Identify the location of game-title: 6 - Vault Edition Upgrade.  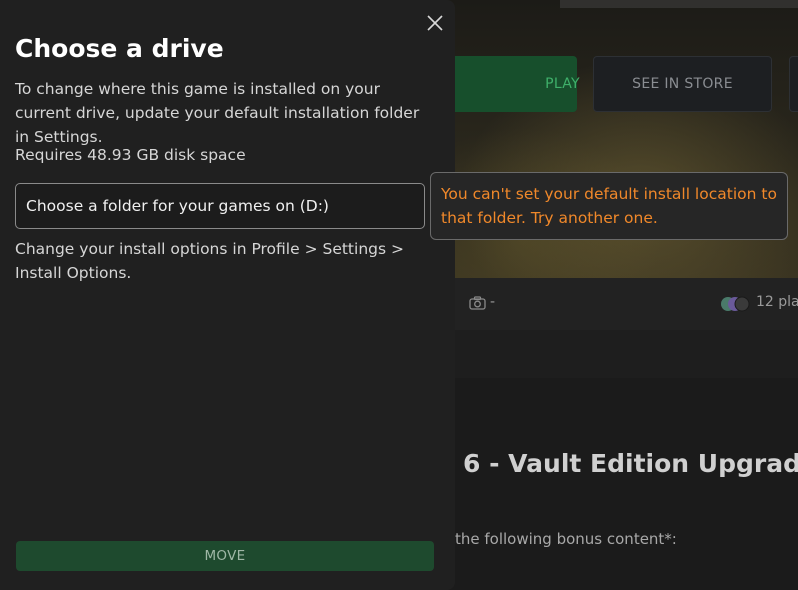
(630, 463).